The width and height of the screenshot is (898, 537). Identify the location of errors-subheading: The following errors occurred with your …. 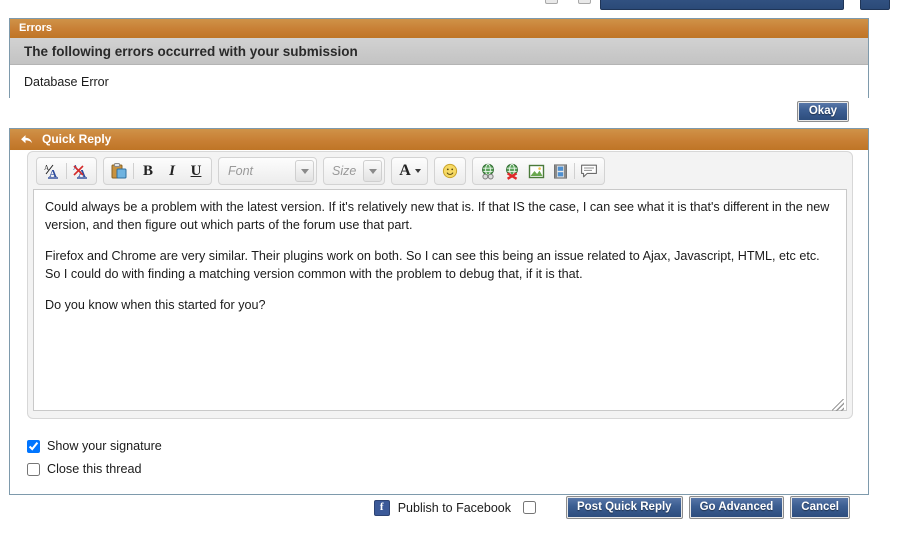
(439, 51).